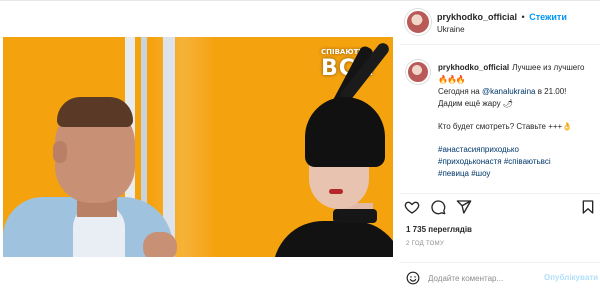  Describe the element at coordinates (475, 103) in the screenshot. I see `caption-line-3: Дадим ещё жару 🌶` at that location.